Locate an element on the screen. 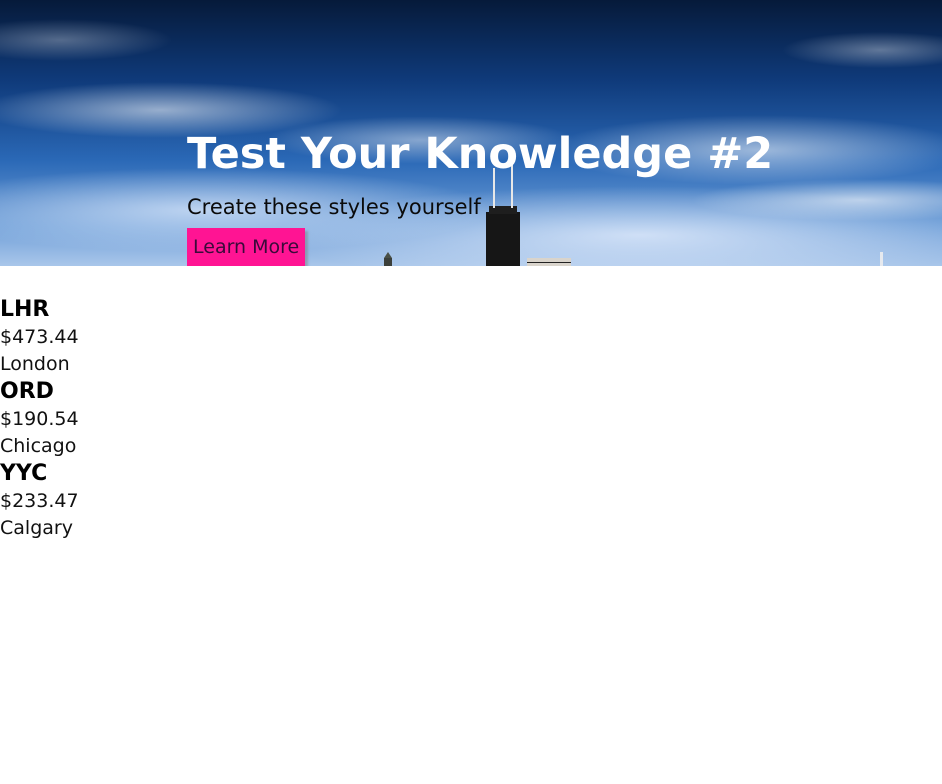  hero-title: Test Your Knowledge #2 is located at coordinates (480, 154).